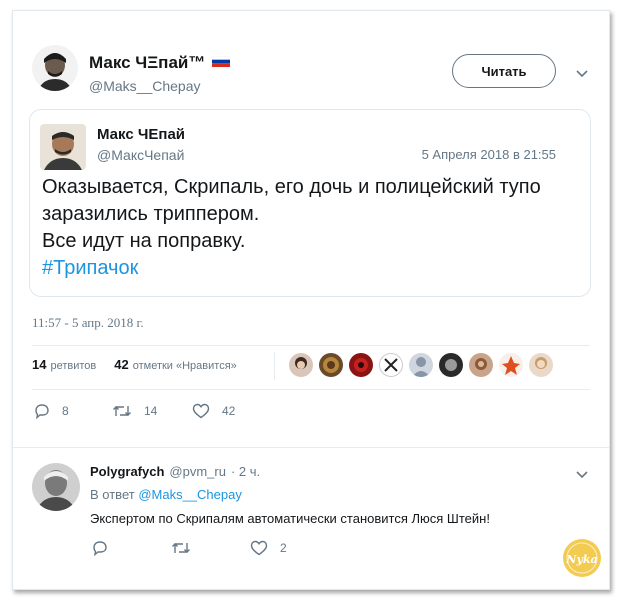  Describe the element at coordinates (141, 155) in the screenshot. I see `quoted-author-handle: @МаксЧепай` at that location.